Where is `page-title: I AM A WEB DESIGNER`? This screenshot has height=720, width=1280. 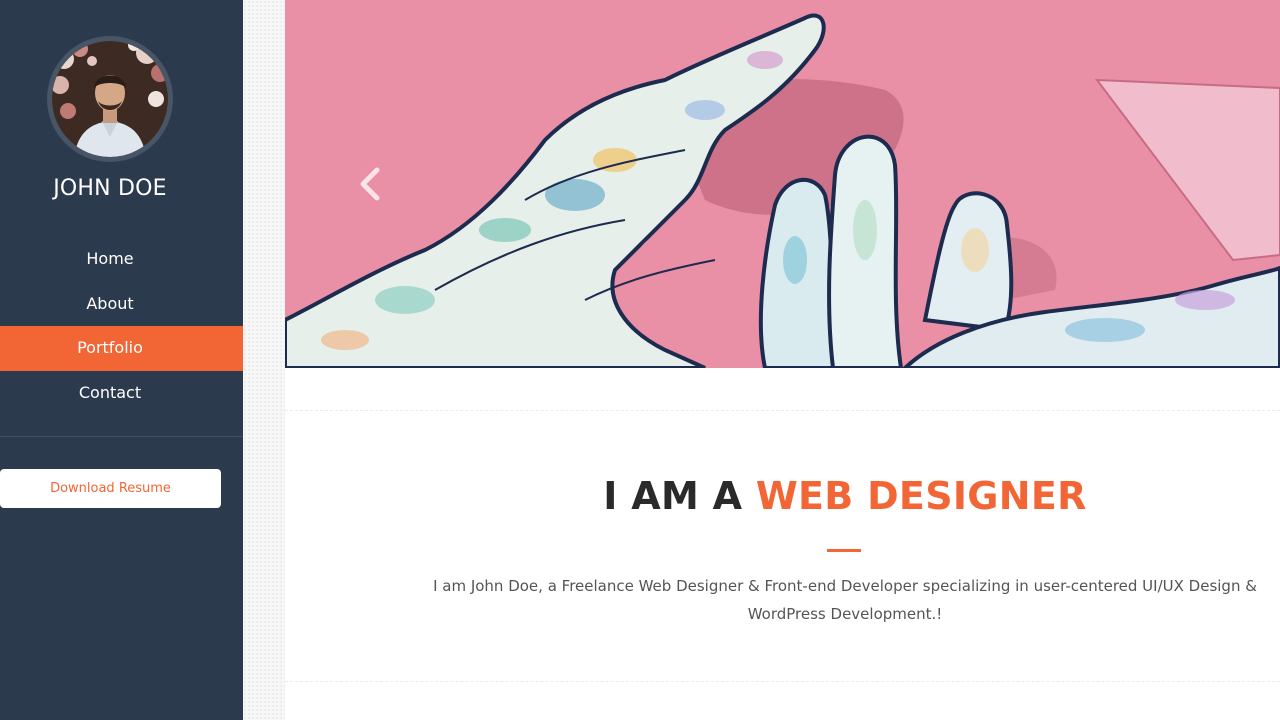 page-title: I AM A WEB DESIGNER is located at coordinates (782, 496).